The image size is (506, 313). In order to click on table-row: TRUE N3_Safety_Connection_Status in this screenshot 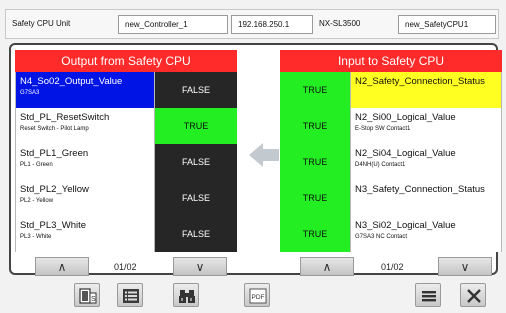, I will do `click(391, 198)`.